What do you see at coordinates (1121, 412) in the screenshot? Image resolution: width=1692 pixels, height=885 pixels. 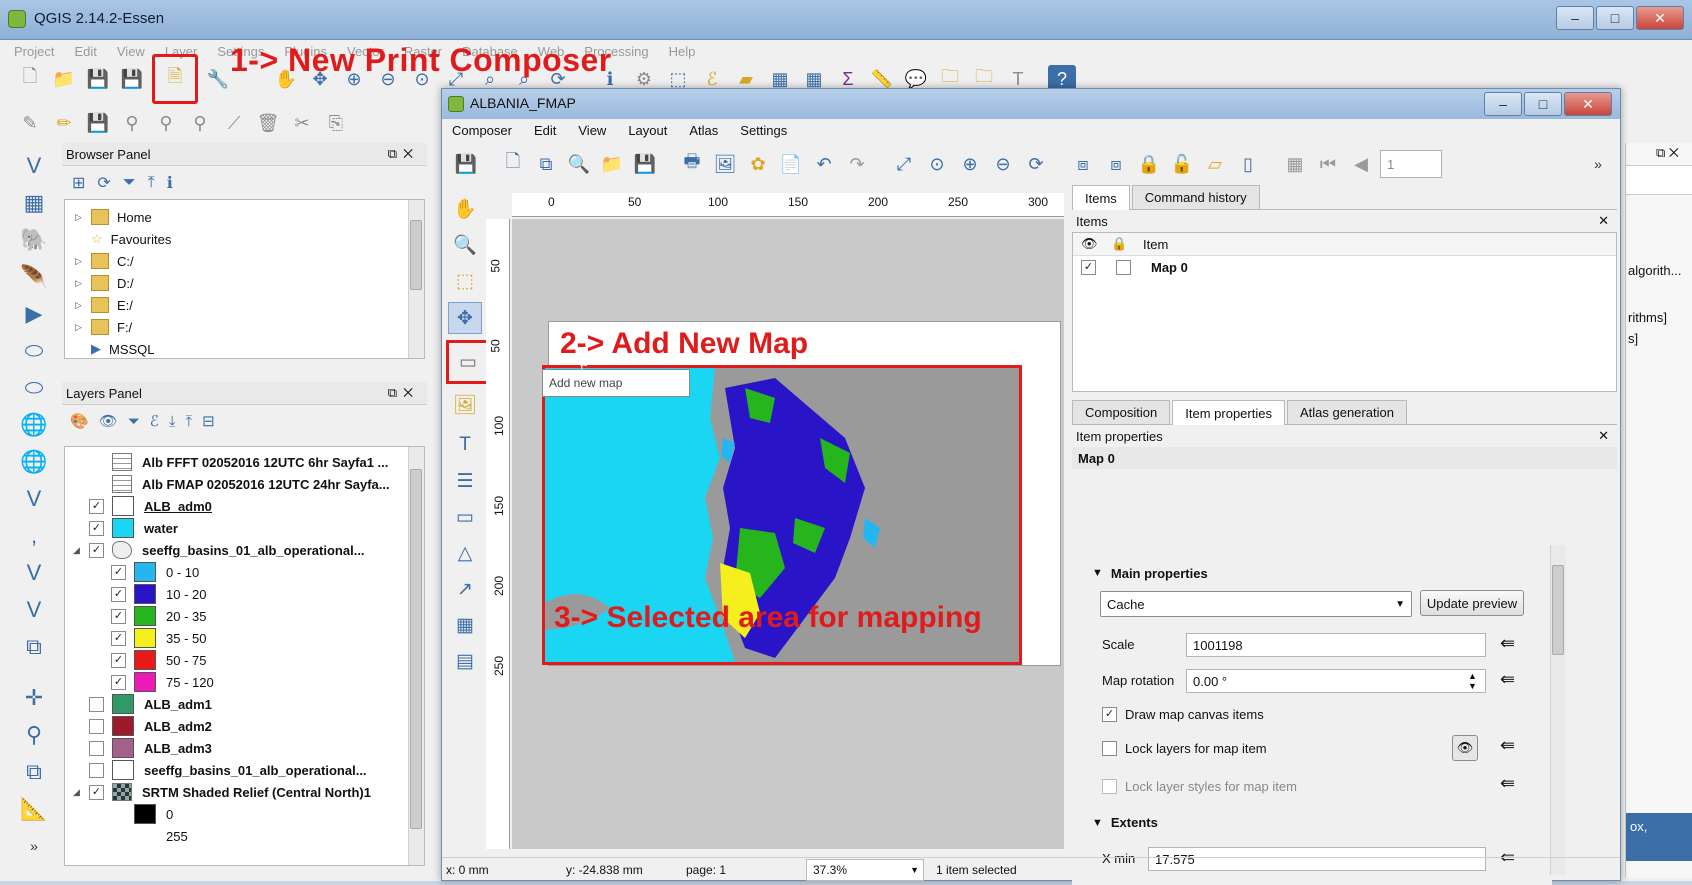 I see `tab-composition: Composition` at bounding box center [1121, 412].